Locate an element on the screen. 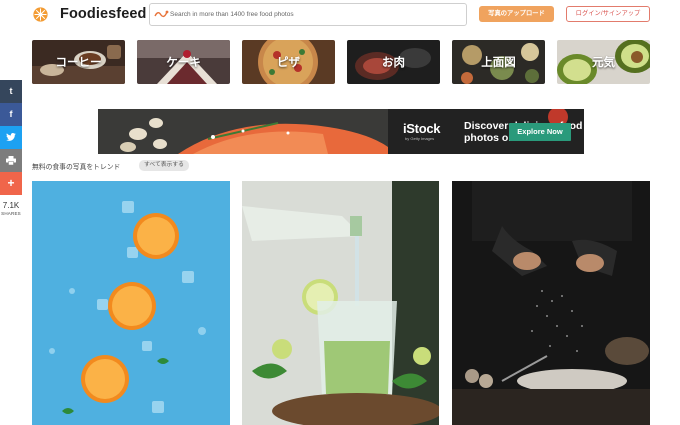 The height and width of the screenshot is (425, 680). print-share-button is located at coordinates (11, 160).